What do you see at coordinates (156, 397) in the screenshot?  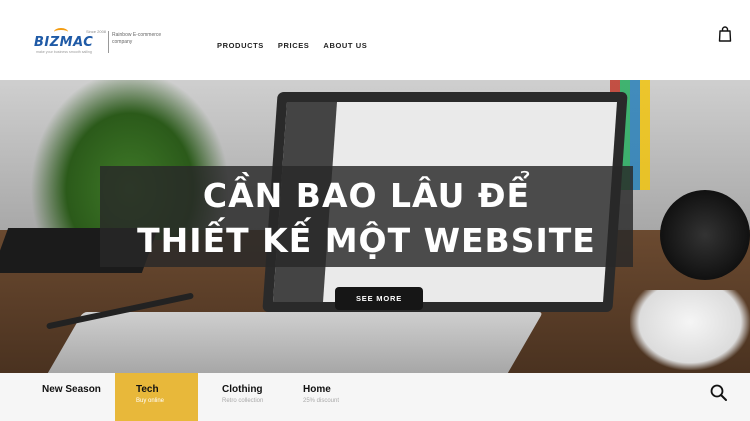 I see `tab-tech: Tech Buy online` at bounding box center [156, 397].